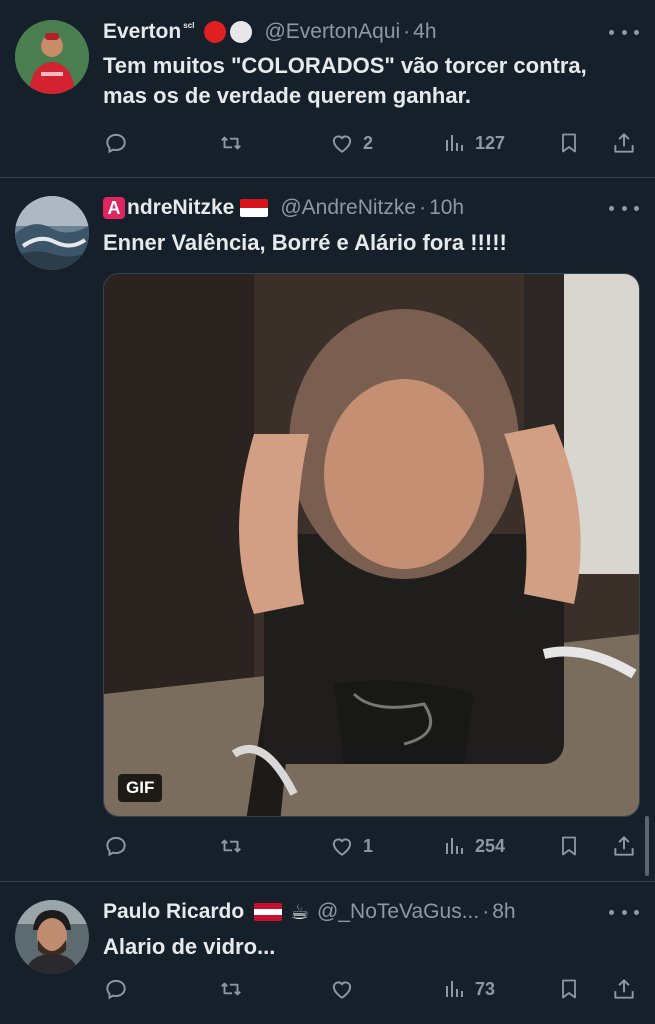 The width and height of the screenshot is (655, 1024). I want to click on tweet-actions: 1 254, so click(371, 846).